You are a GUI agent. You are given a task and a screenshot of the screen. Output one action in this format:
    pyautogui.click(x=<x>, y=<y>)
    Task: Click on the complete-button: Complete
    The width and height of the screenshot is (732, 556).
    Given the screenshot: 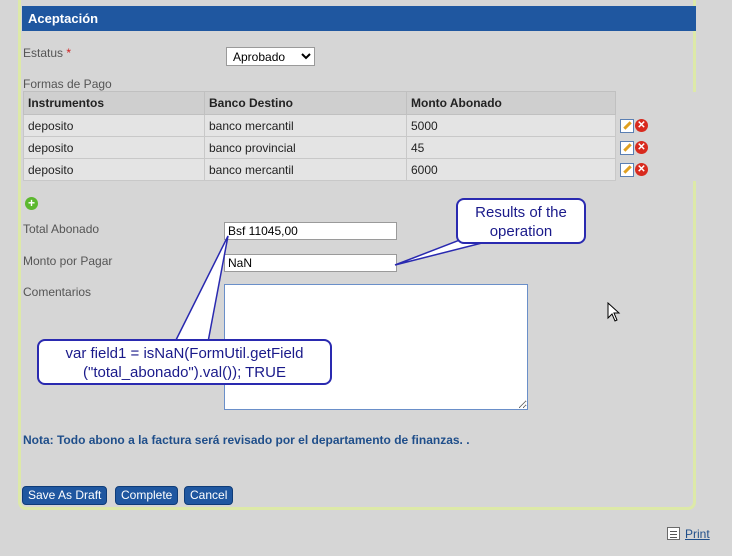 What is the action you would take?
    pyautogui.click(x=147, y=495)
    